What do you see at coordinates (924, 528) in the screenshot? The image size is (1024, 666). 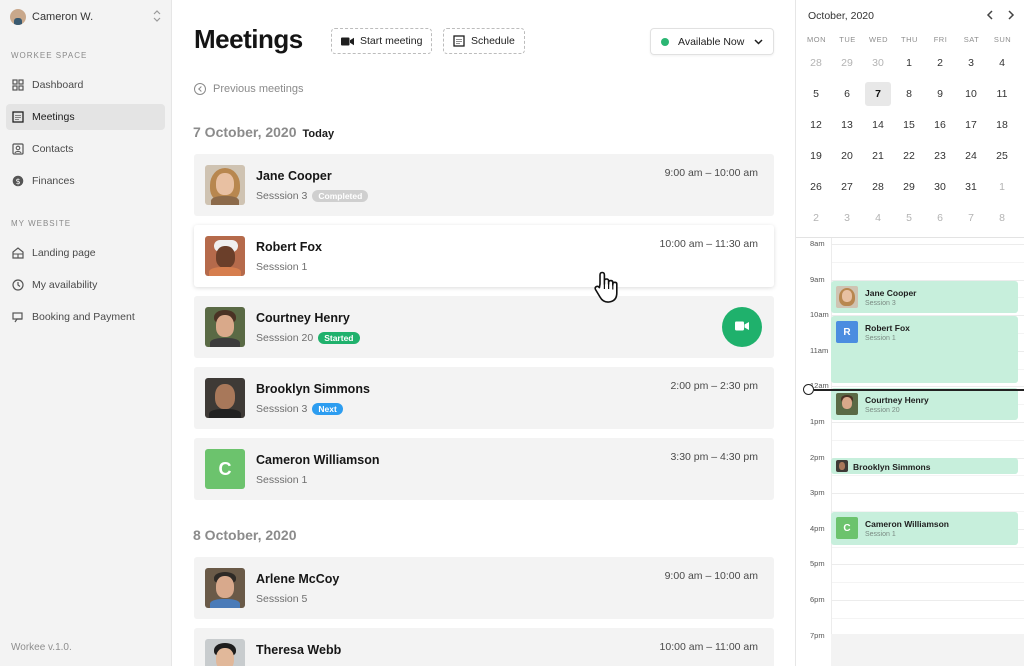 I see `timeline-event: C Cameron Williamson Session 1` at bounding box center [924, 528].